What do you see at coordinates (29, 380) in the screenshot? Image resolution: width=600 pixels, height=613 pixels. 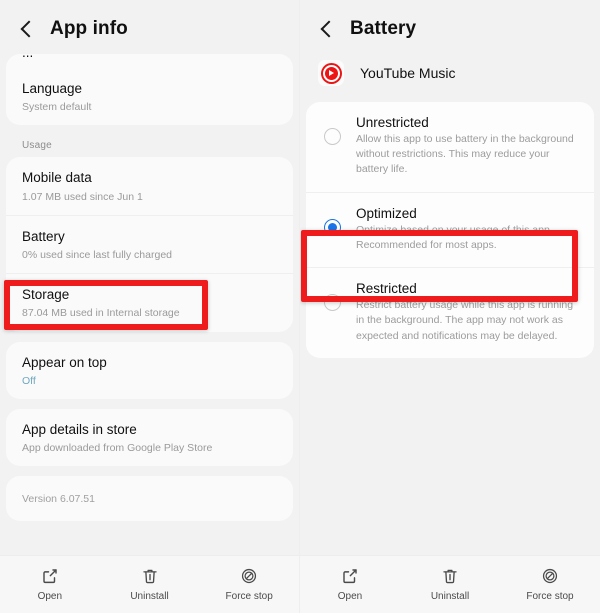 I see `row-subtitle: Off` at bounding box center [29, 380].